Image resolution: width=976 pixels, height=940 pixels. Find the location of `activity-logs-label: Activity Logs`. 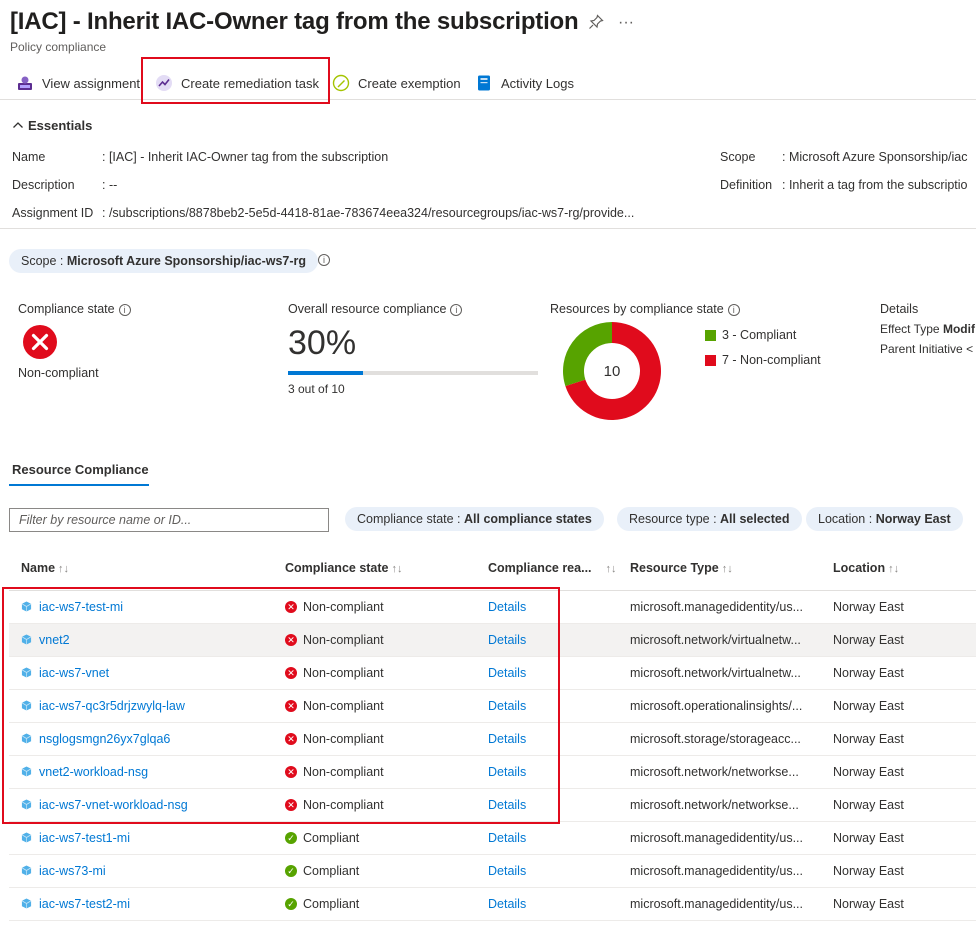

activity-logs-label: Activity Logs is located at coordinates (537, 83).